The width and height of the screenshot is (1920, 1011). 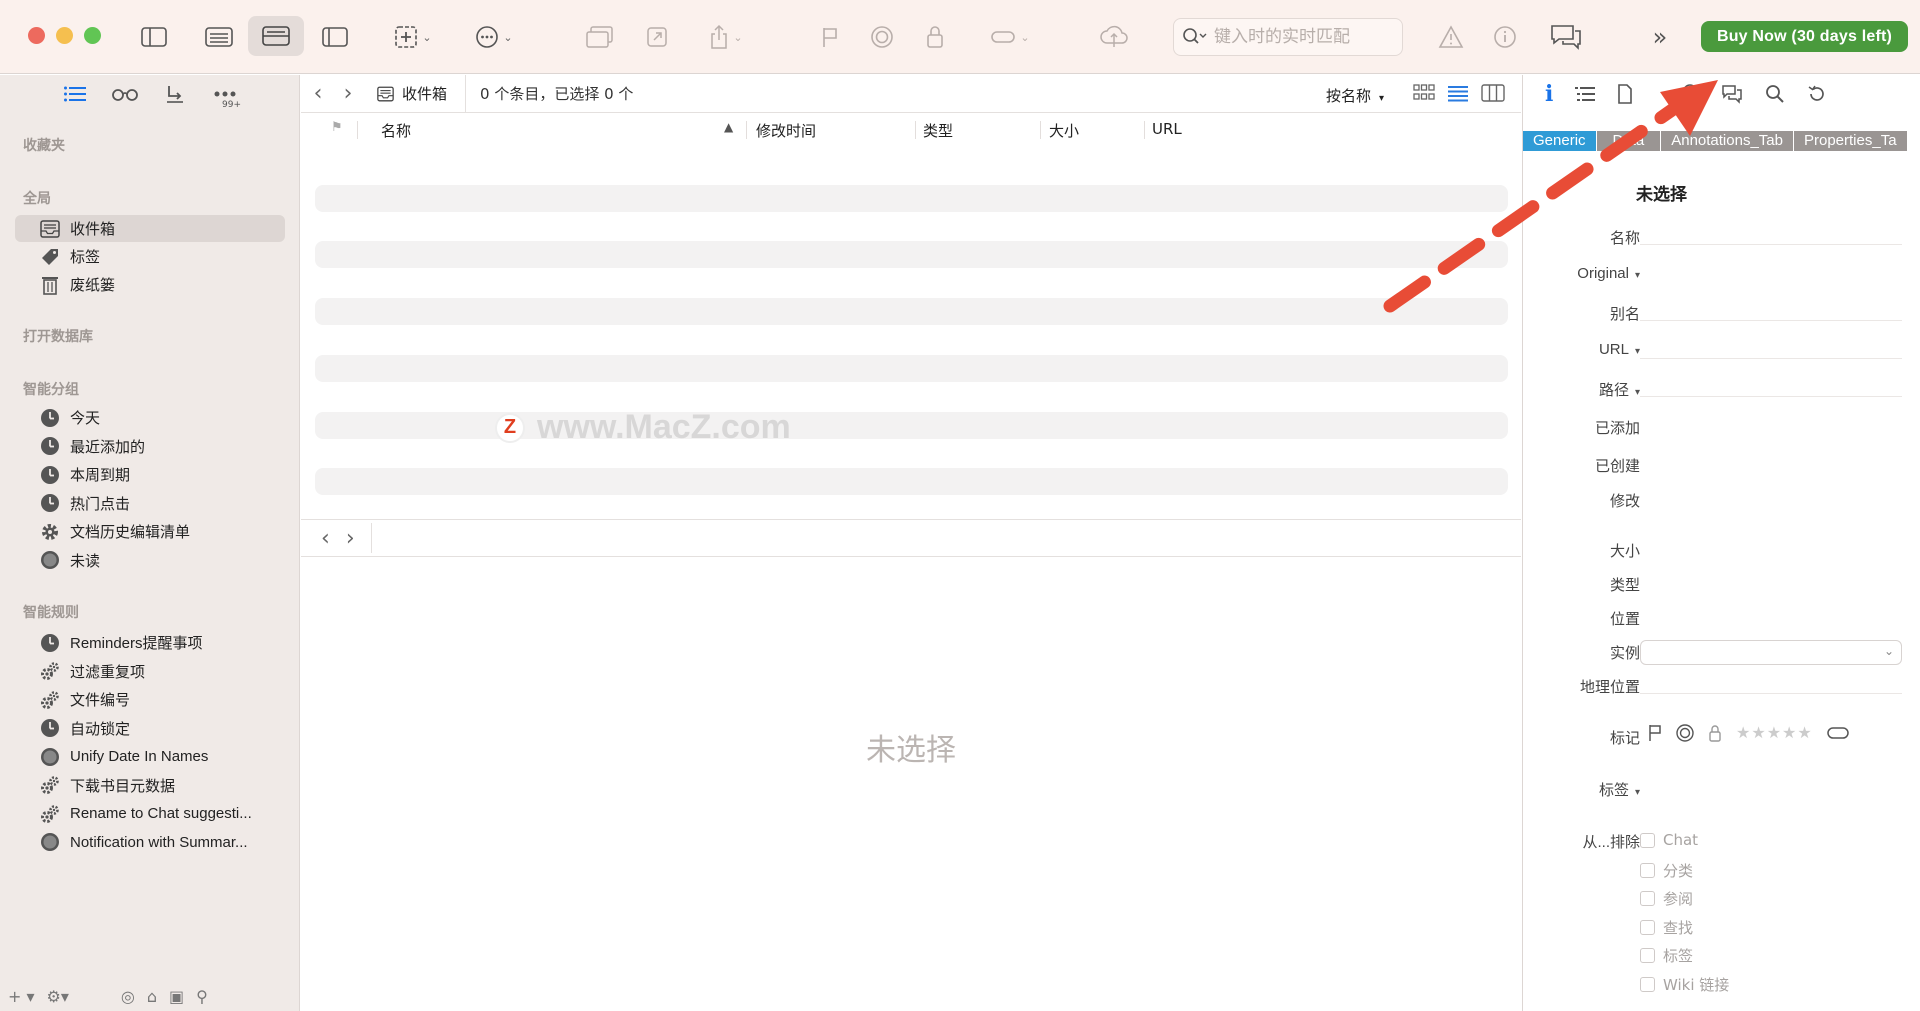 What do you see at coordinates (150, 417) in the screenshot?
I see `sidebar-item-smart-group-0: 今天` at bounding box center [150, 417].